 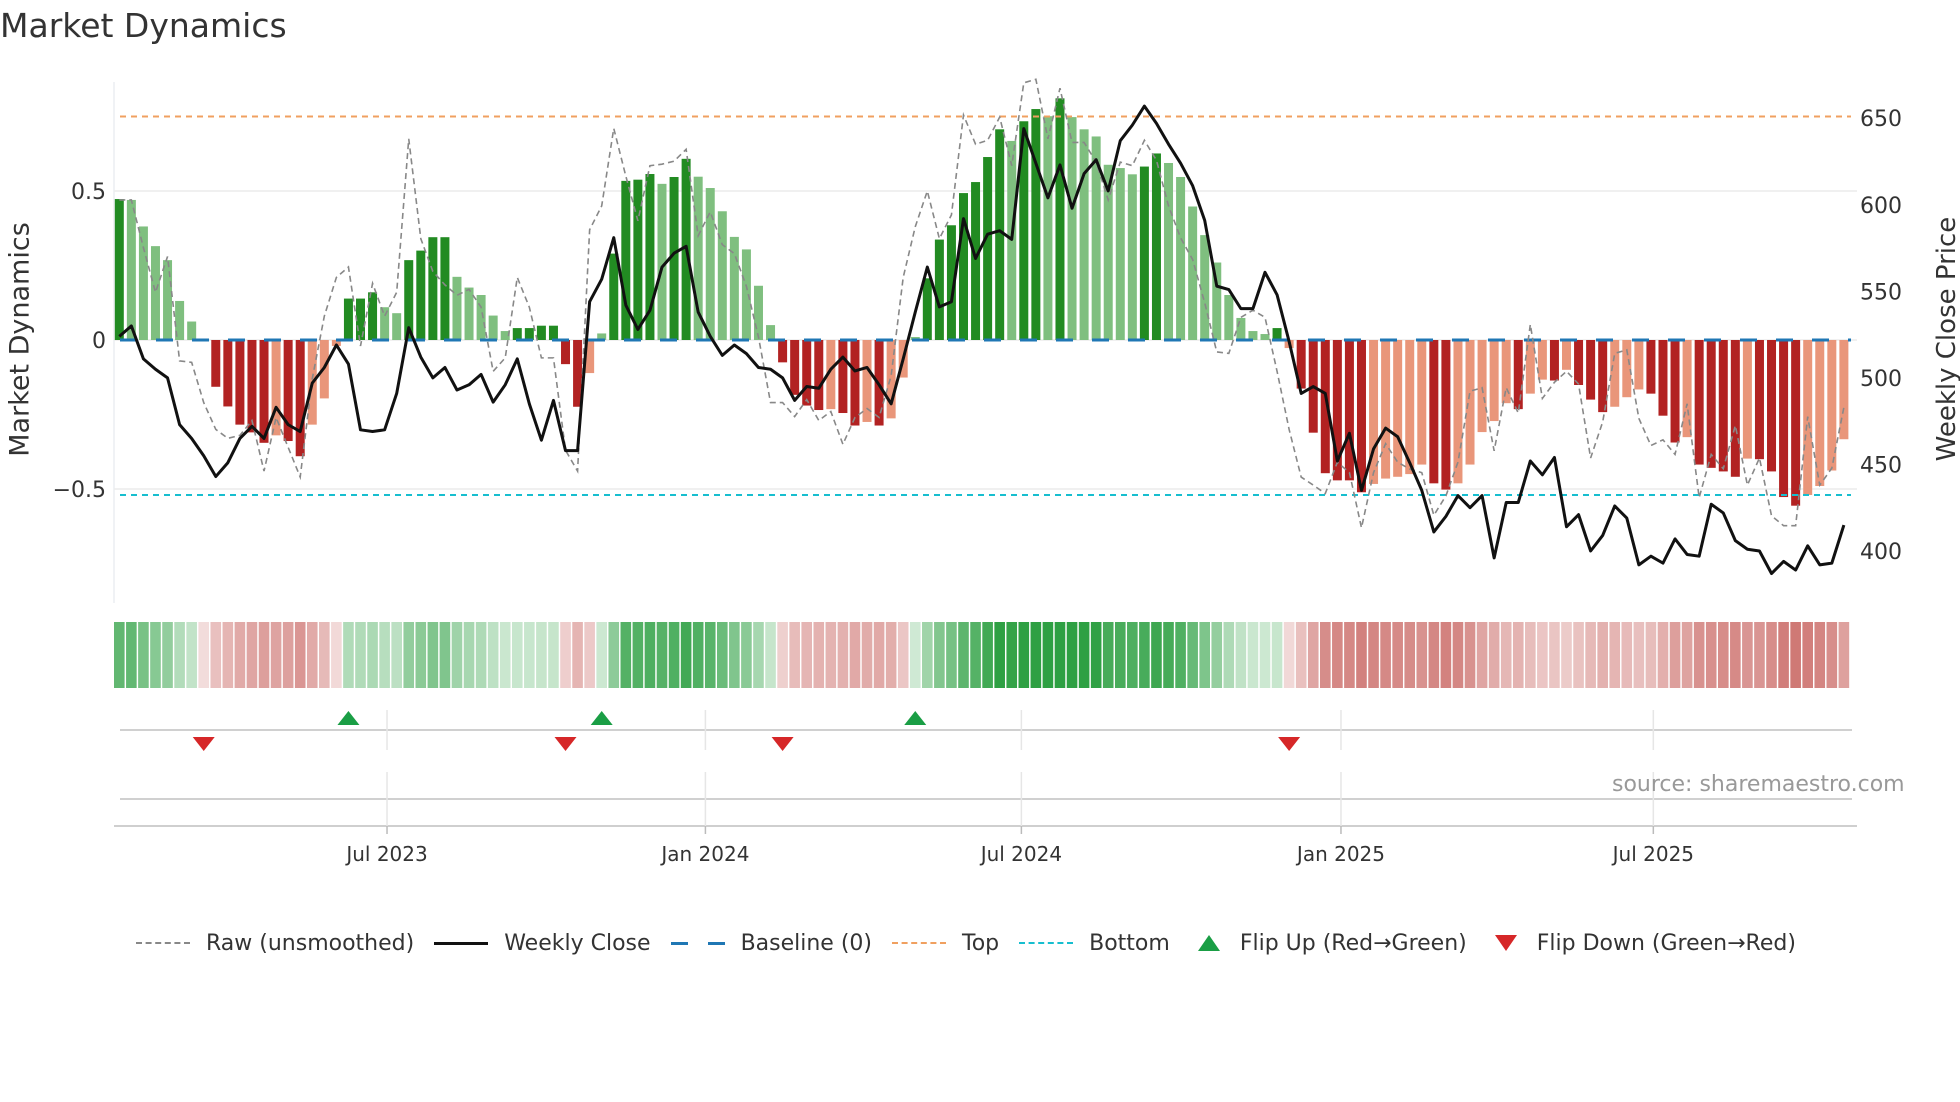 What do you see at coordinates (1881, 206) in the screenshot?
I see `y2-tick-label: 600` at bounding box center [1881, 206].